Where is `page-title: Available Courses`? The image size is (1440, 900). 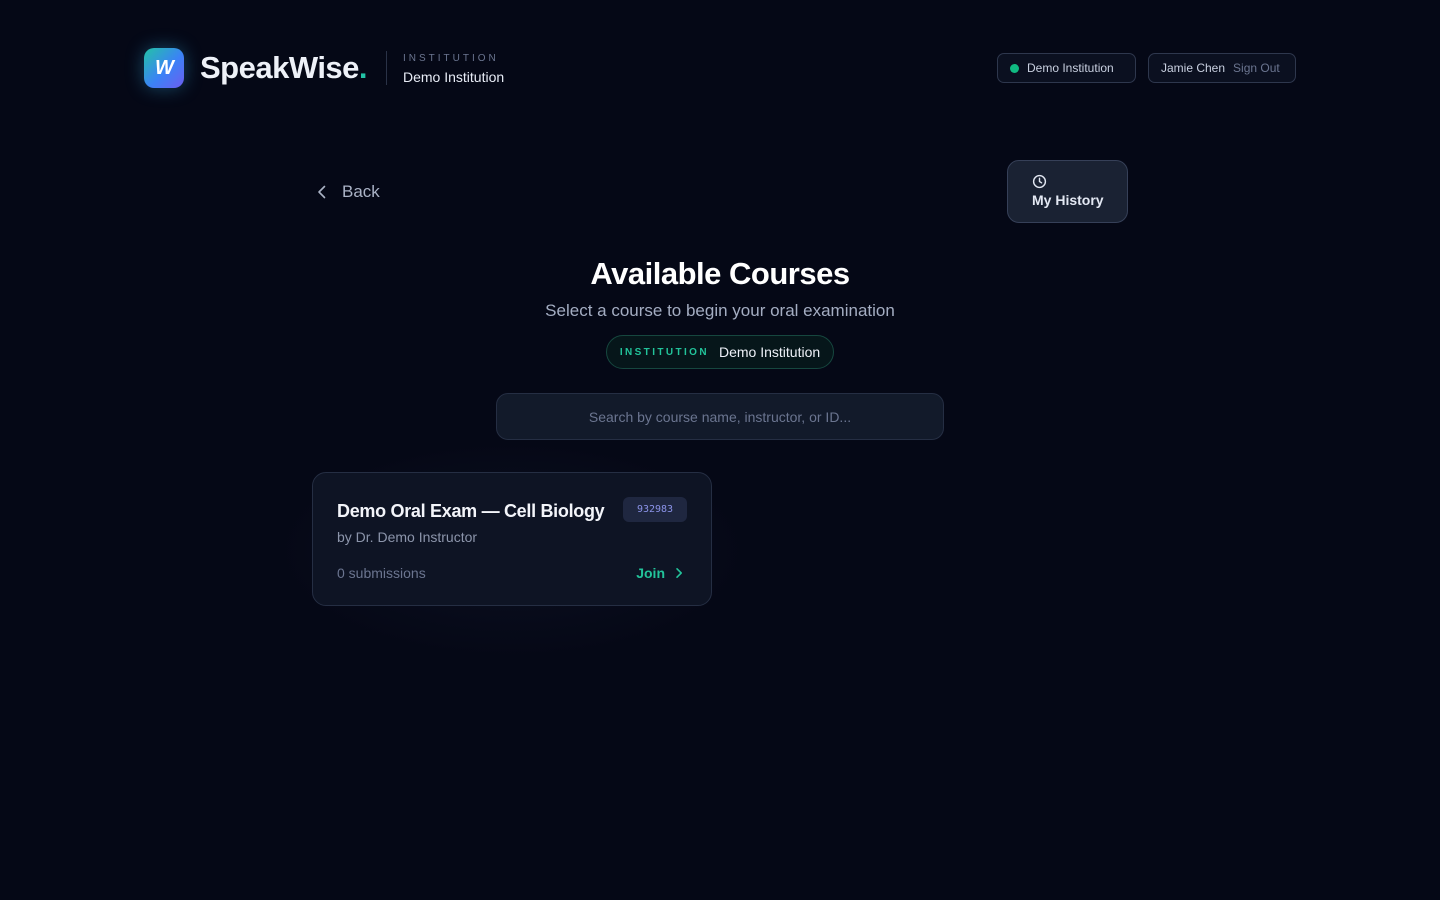 page-title: Available Courses is located at coordinates (720, 273).